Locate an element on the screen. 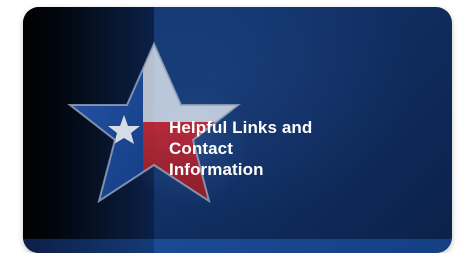 Image resolution: width=461 pixels, height=253 pixels. title-line-2: Contact is located at coordinates (201, 148).